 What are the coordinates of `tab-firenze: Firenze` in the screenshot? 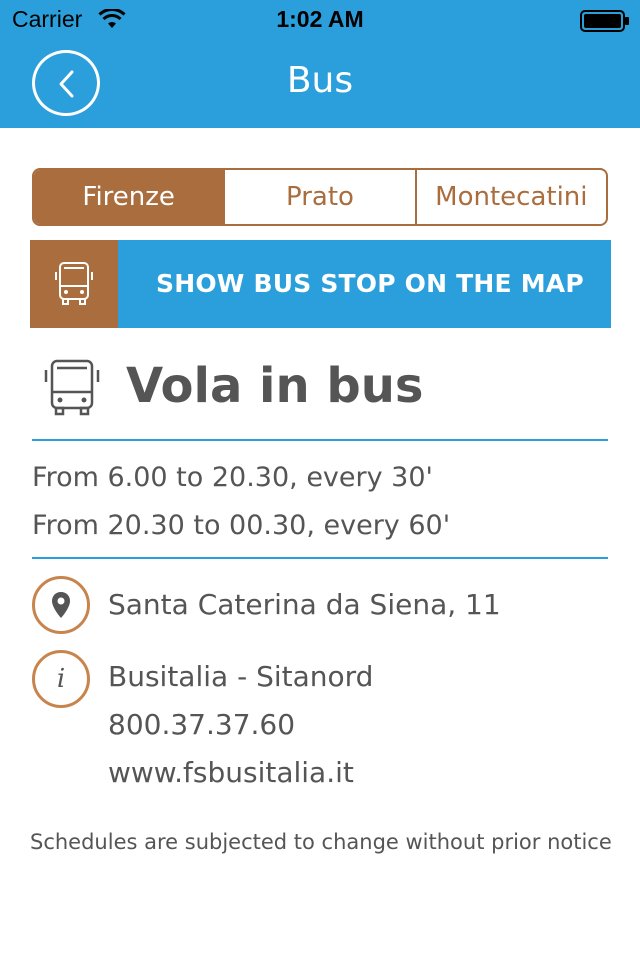 It's located at (129, 197).